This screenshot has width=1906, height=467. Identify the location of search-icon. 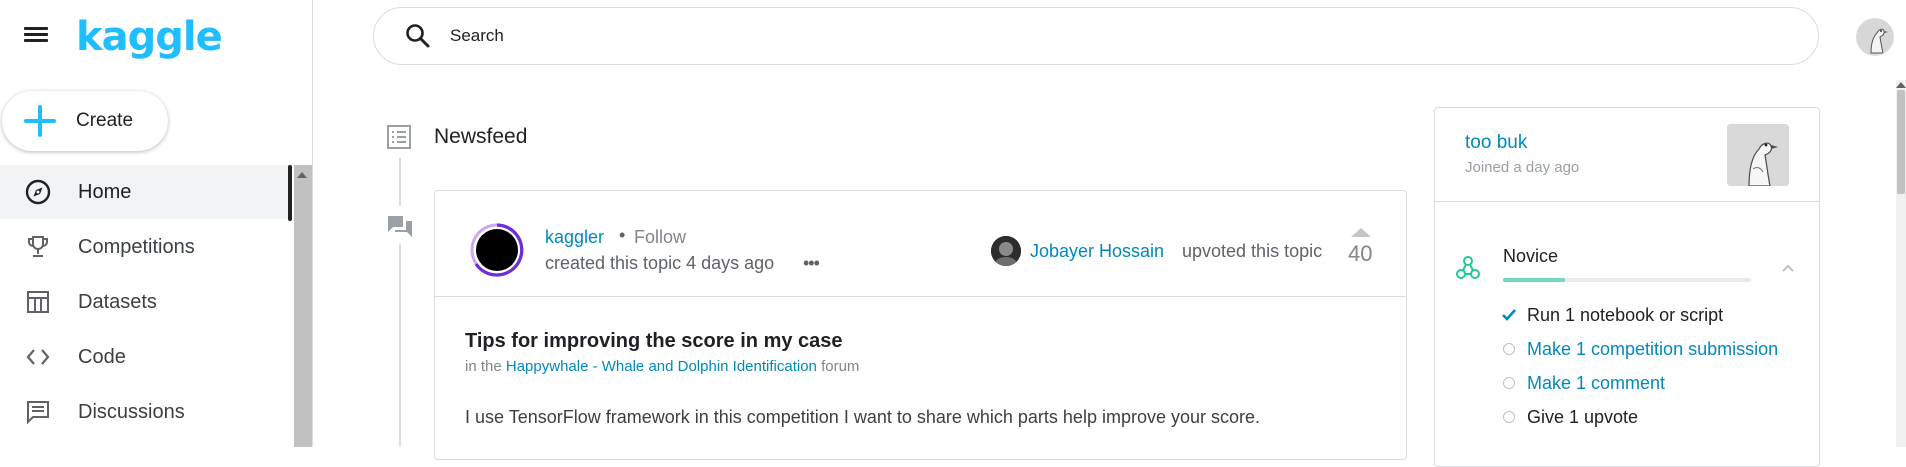
(418, 36).